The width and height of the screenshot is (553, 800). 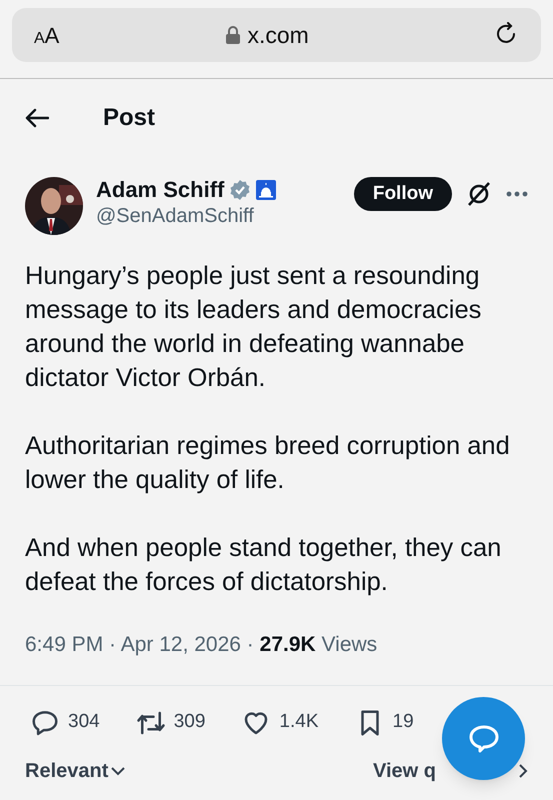 What do you see at coordinates (37, 118) in the screenshot?
I see `back-arrow-icon` at bounding box center [37, 118].